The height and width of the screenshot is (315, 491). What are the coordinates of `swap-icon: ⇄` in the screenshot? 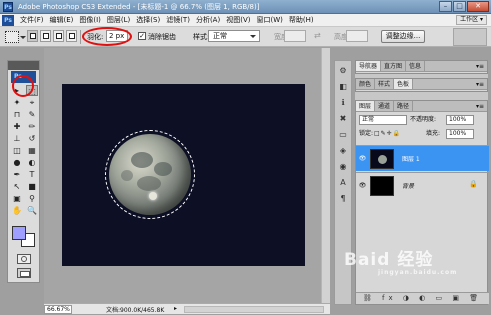 It's located at (317, 35).